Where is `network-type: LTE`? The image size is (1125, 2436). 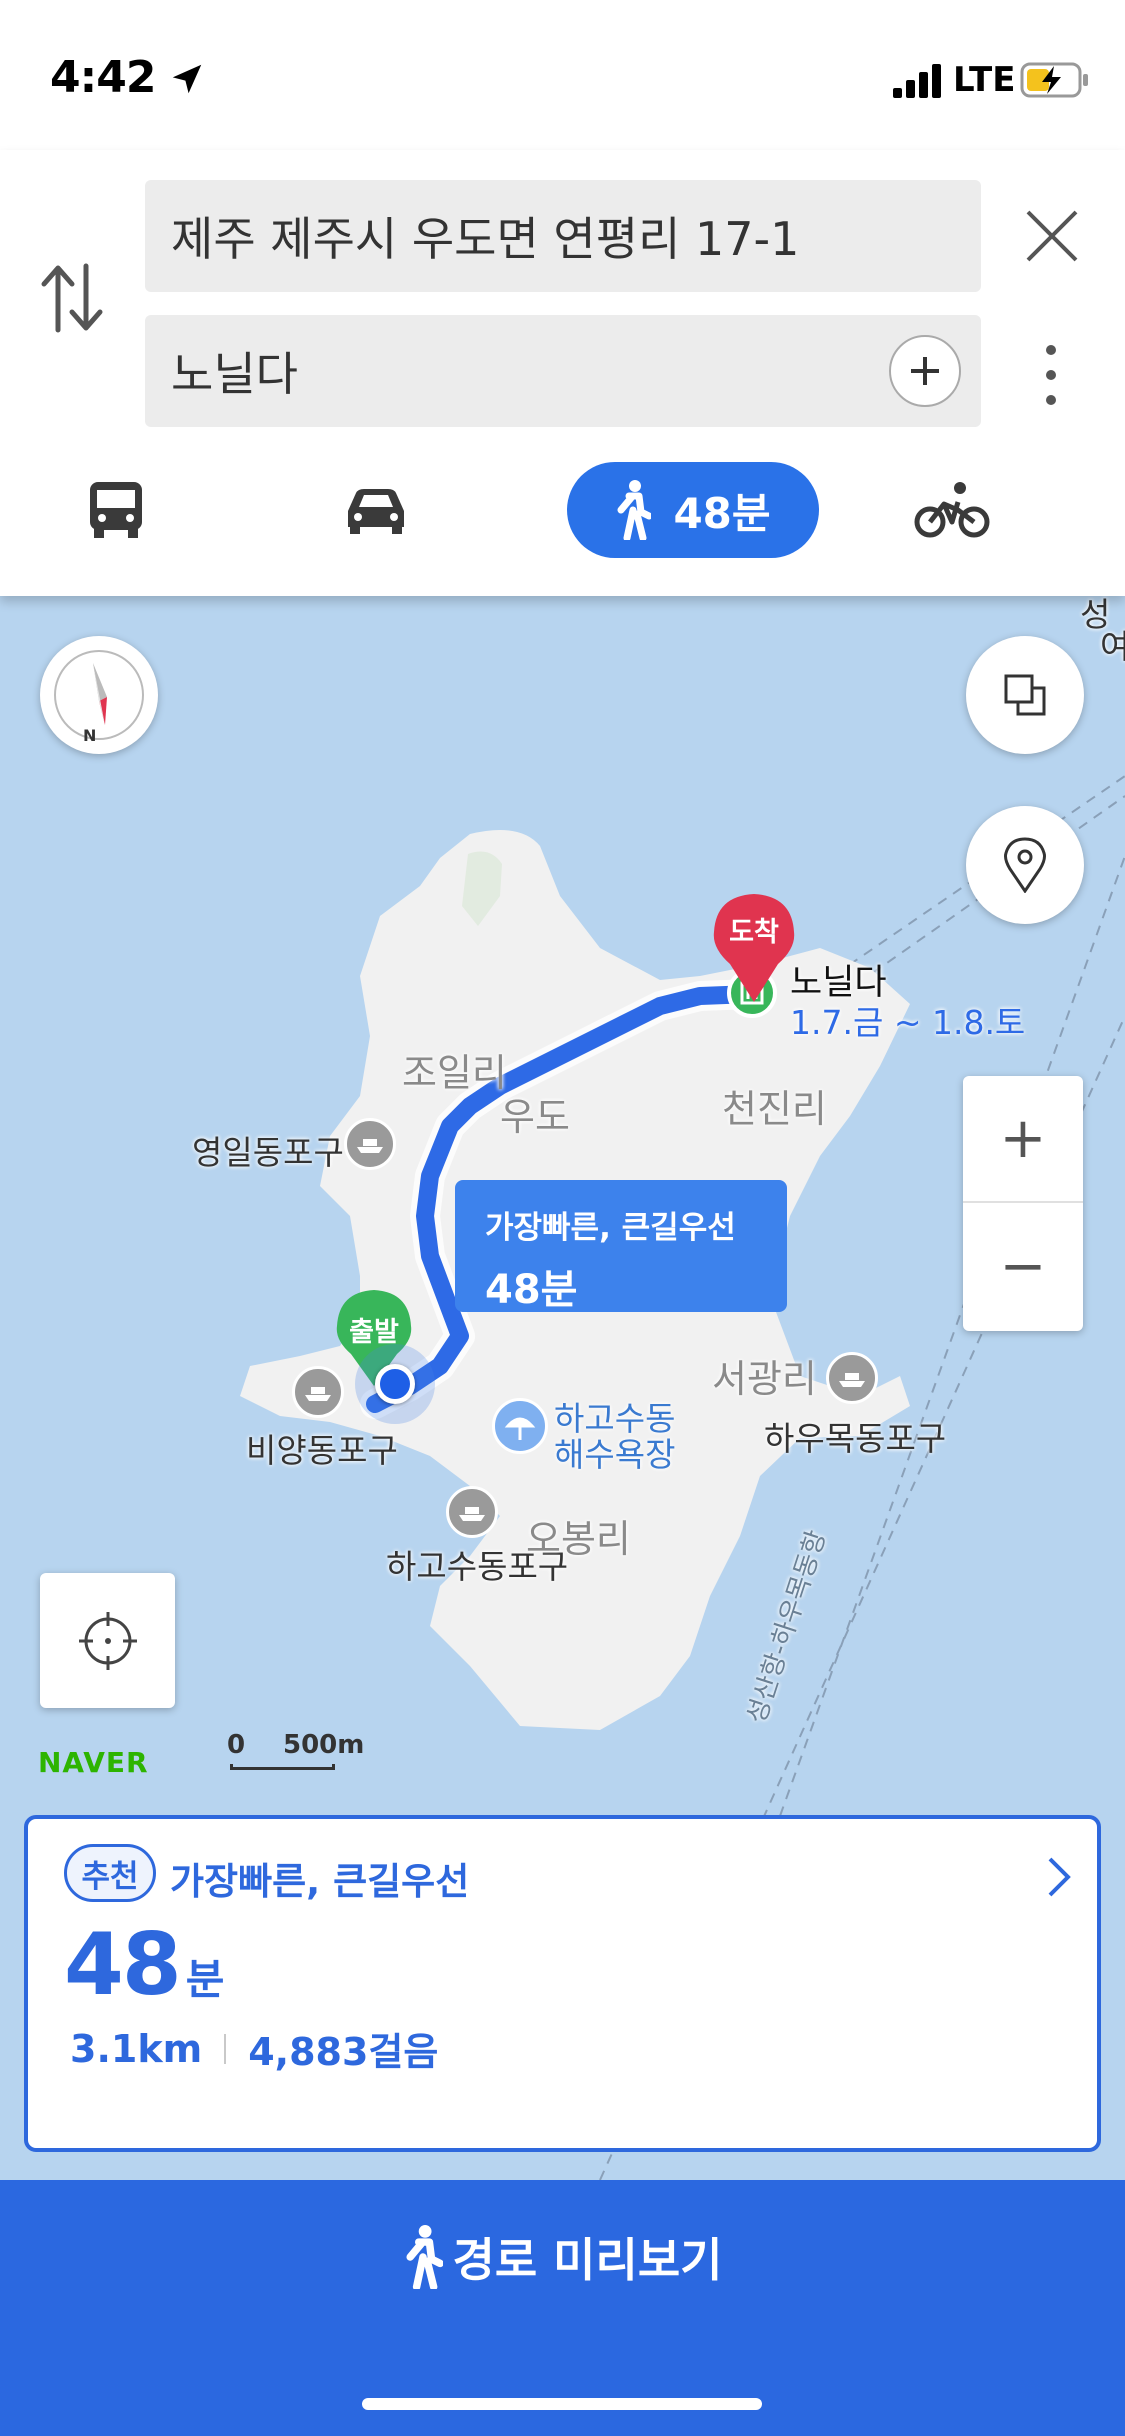
network-type: LTE is located at coordinates (984, 80).